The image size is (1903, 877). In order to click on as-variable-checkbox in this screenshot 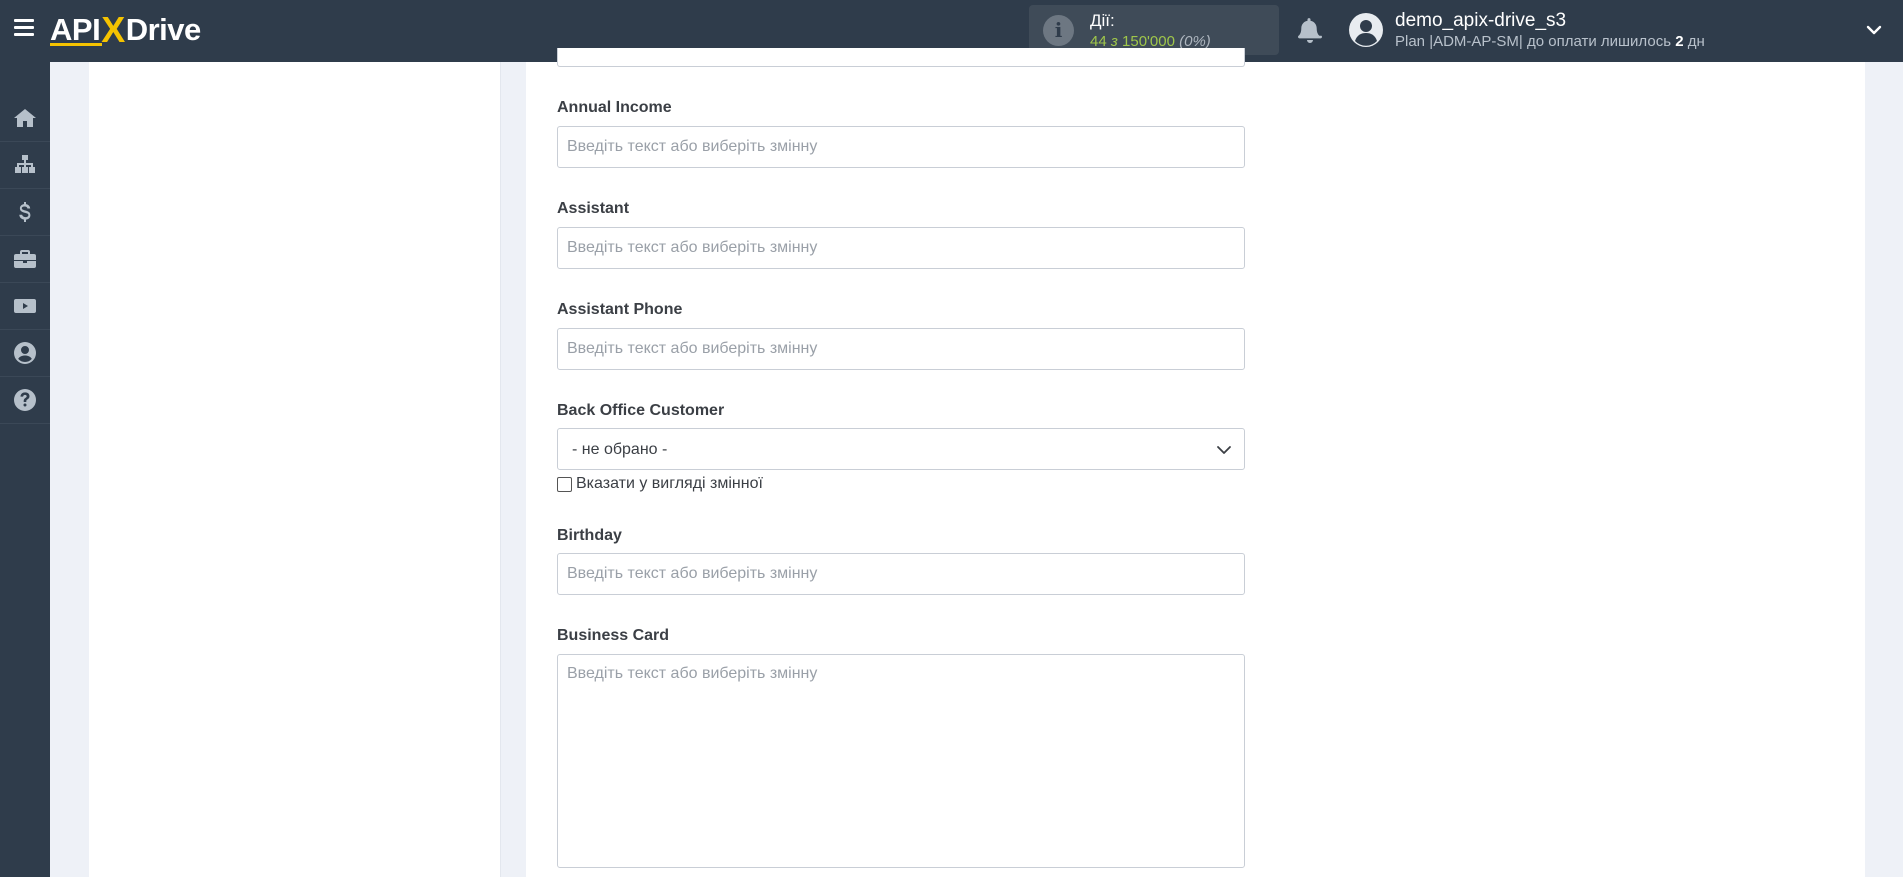, I will do `click(564, 484)`.